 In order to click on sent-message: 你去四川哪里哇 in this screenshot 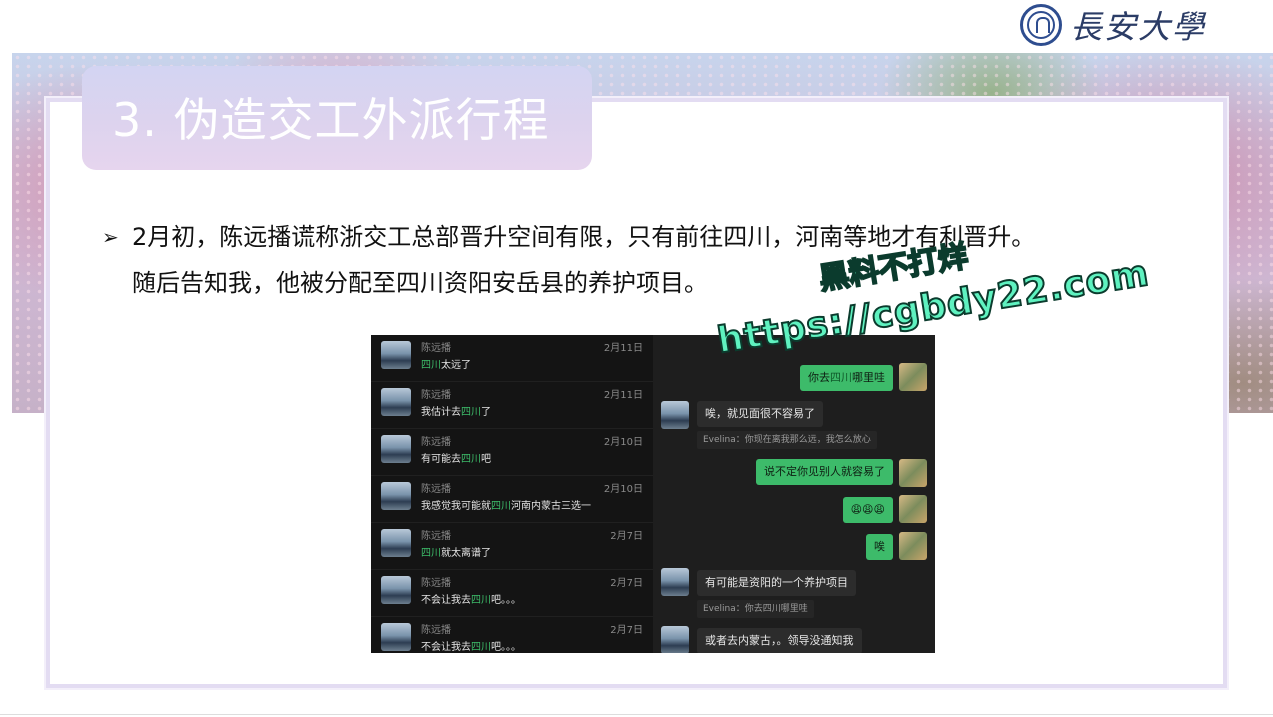, I will do `click(846, 378)`.